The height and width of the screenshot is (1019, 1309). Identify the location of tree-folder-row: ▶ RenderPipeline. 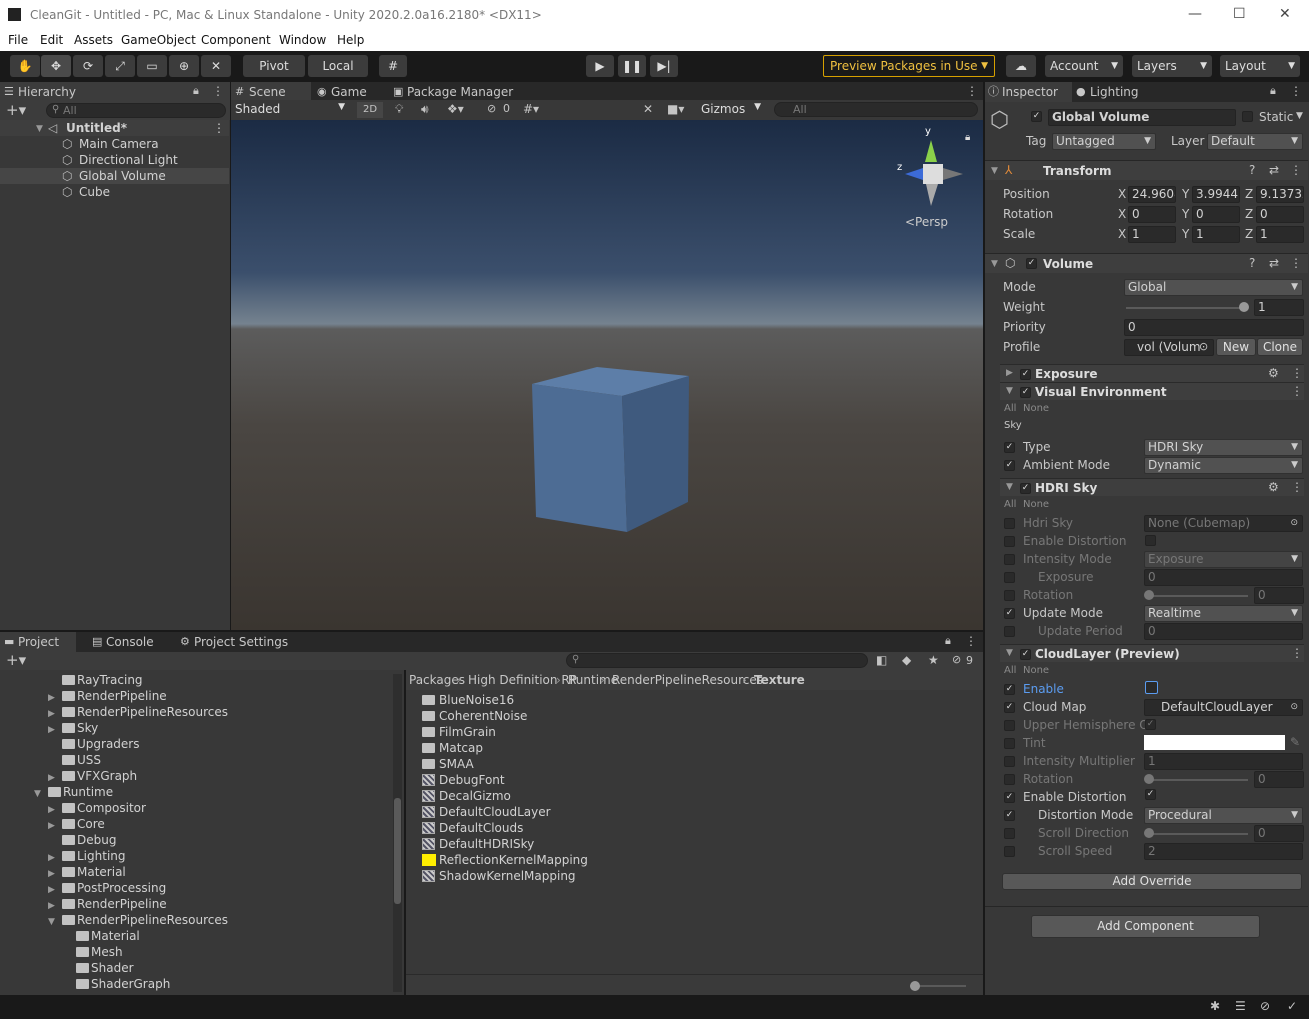
(196, 904).